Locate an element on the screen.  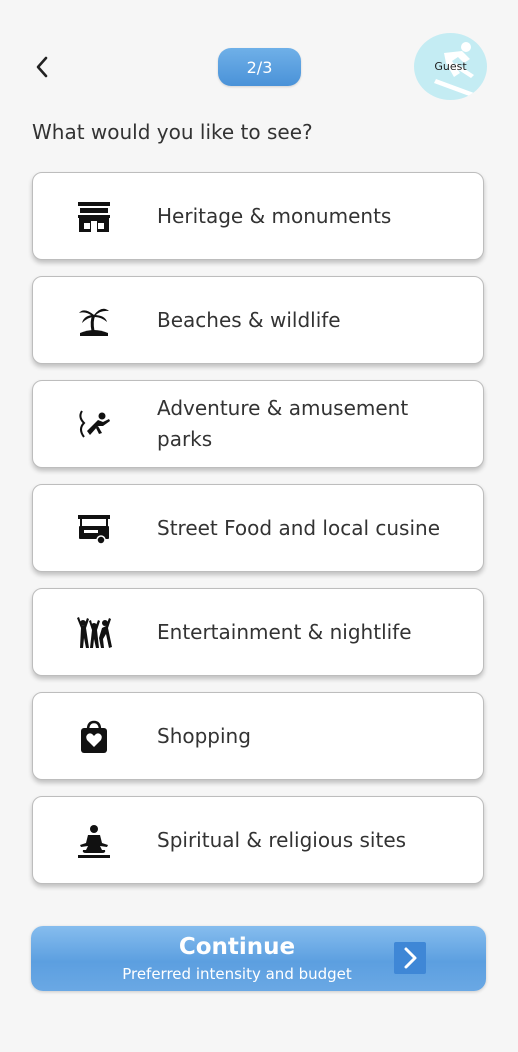
chevron-left-icon is located at coordinates (42, 67).